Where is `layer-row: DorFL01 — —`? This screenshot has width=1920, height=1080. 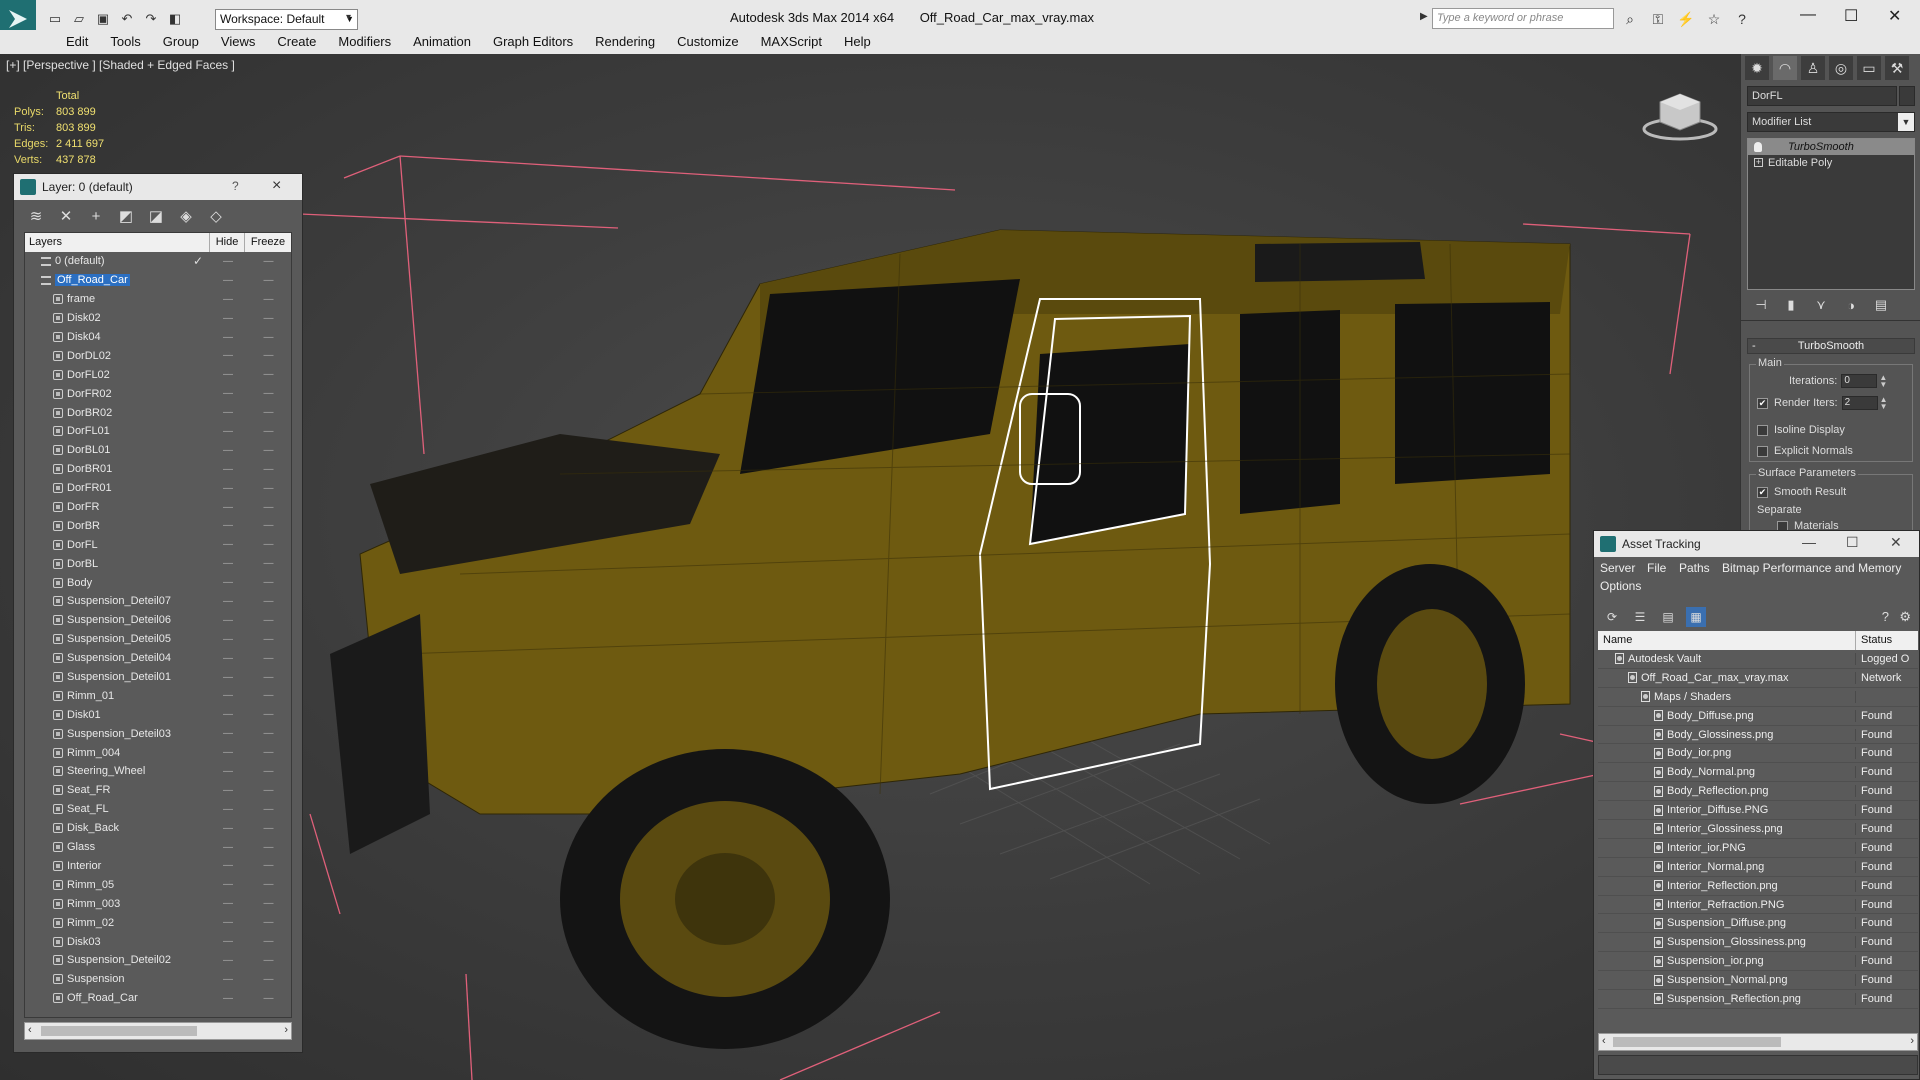
layer-row: DorFL01 — — is located at coordinates (158, 431).